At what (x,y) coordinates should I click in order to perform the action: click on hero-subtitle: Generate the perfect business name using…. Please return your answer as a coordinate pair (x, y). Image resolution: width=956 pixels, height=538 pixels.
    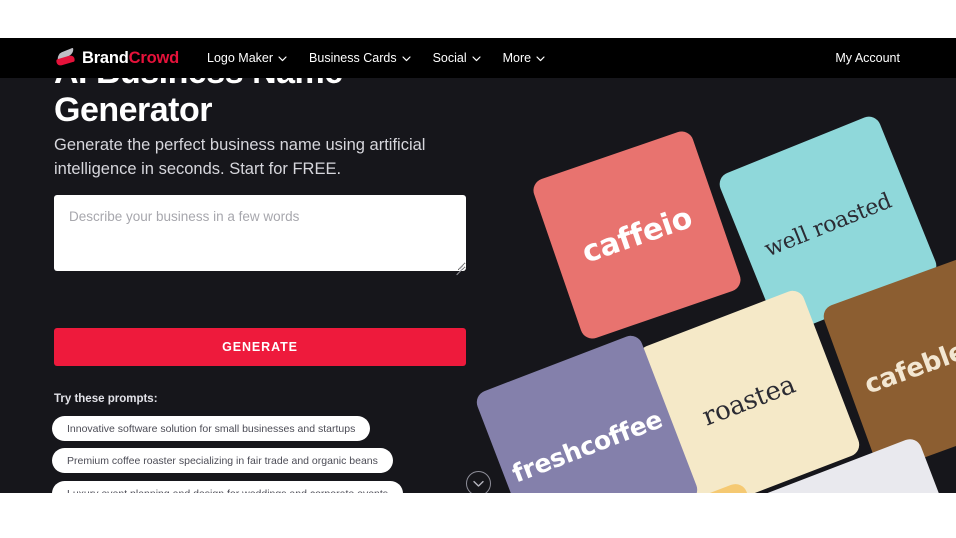
    Looking at the image, I should click on (240, 157).